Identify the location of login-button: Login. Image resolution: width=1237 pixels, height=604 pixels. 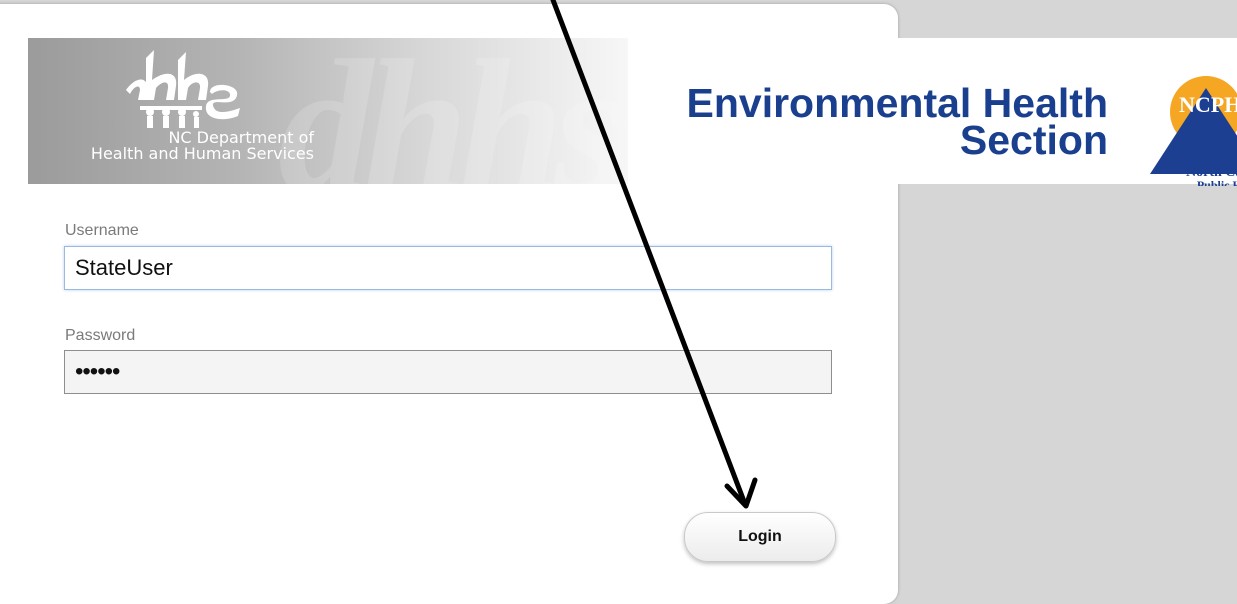
(760, 537).